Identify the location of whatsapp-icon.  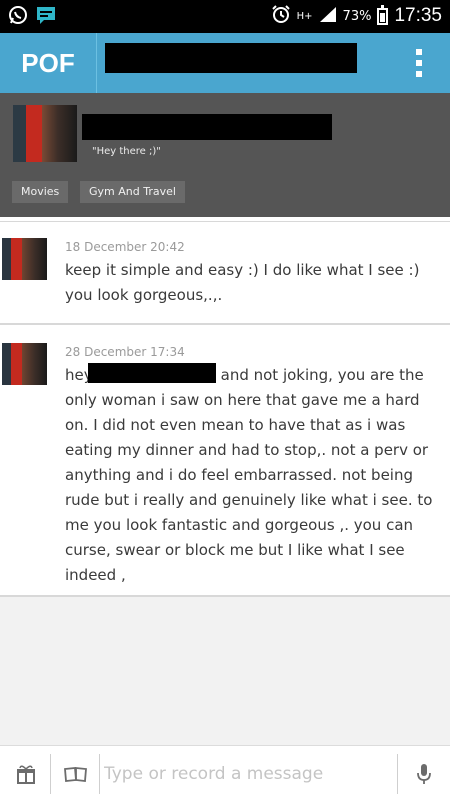
(18, 17).